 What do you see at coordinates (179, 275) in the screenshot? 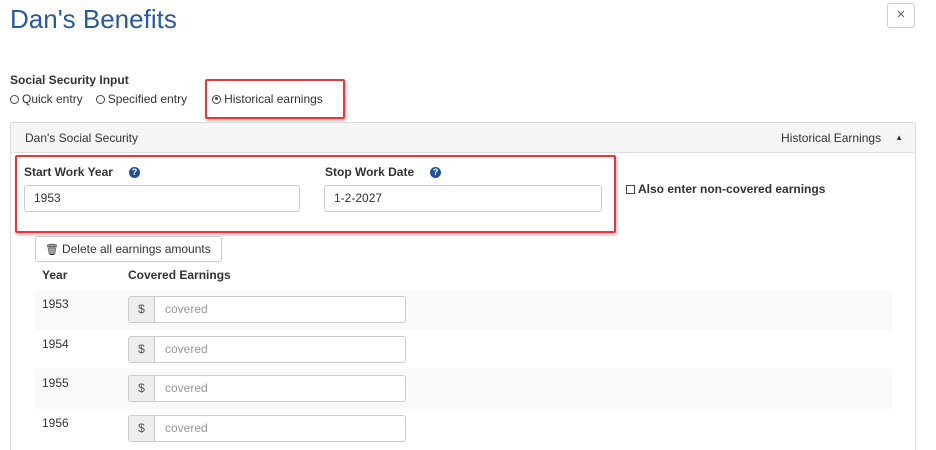
I see `column-header-covered-earnings: Covered Earnings` at bounding box center [179, 275].